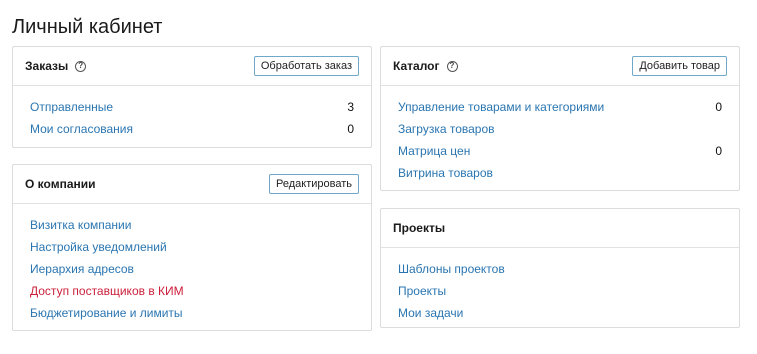 Image resolution: width=757 pixels, height=354 pixels. What do you see at coordinates (71, 107) in the screenshot?
I see `sent-orders-link: Отправленные` at bounding box center [71, 107].